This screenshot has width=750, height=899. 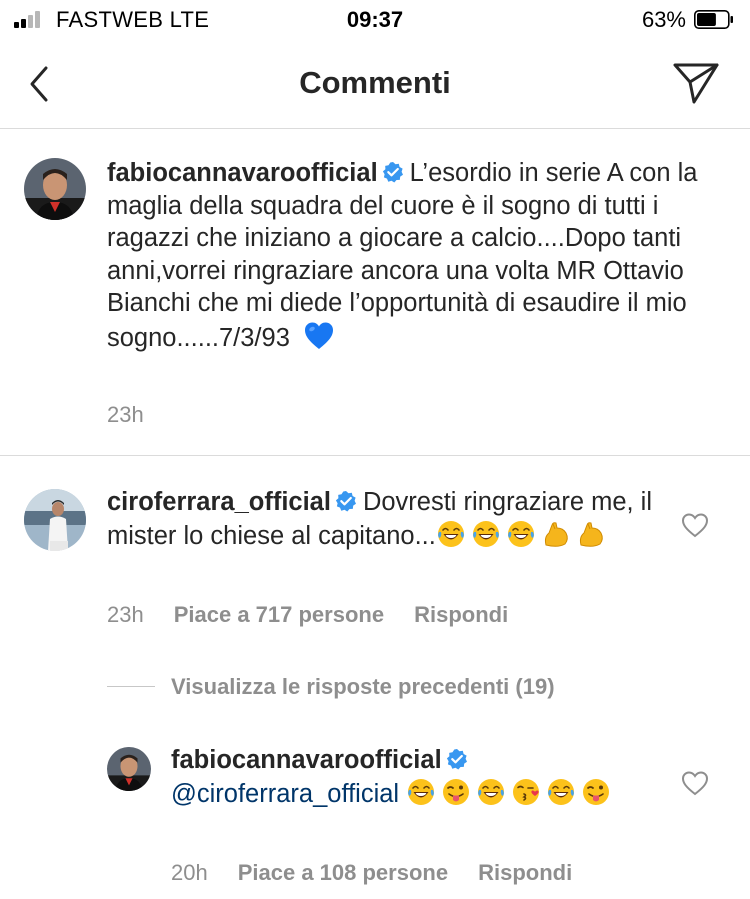 I want to click on nav-bar: Commenti, so click(x=375, y=84).